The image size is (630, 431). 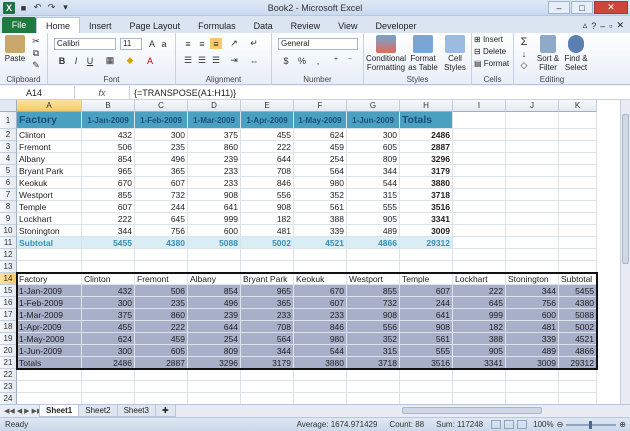 I want to click on delete-cells-button: ⊟ Delete, so click(x=494, y=51).